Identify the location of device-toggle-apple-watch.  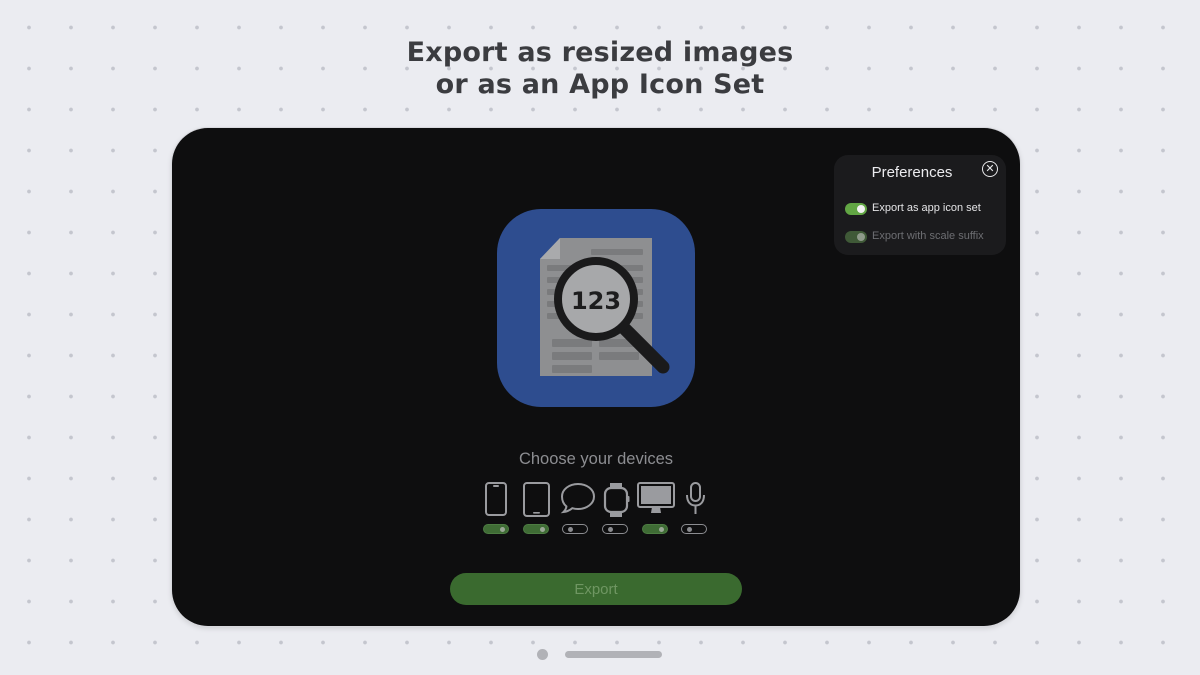
(615, 529).